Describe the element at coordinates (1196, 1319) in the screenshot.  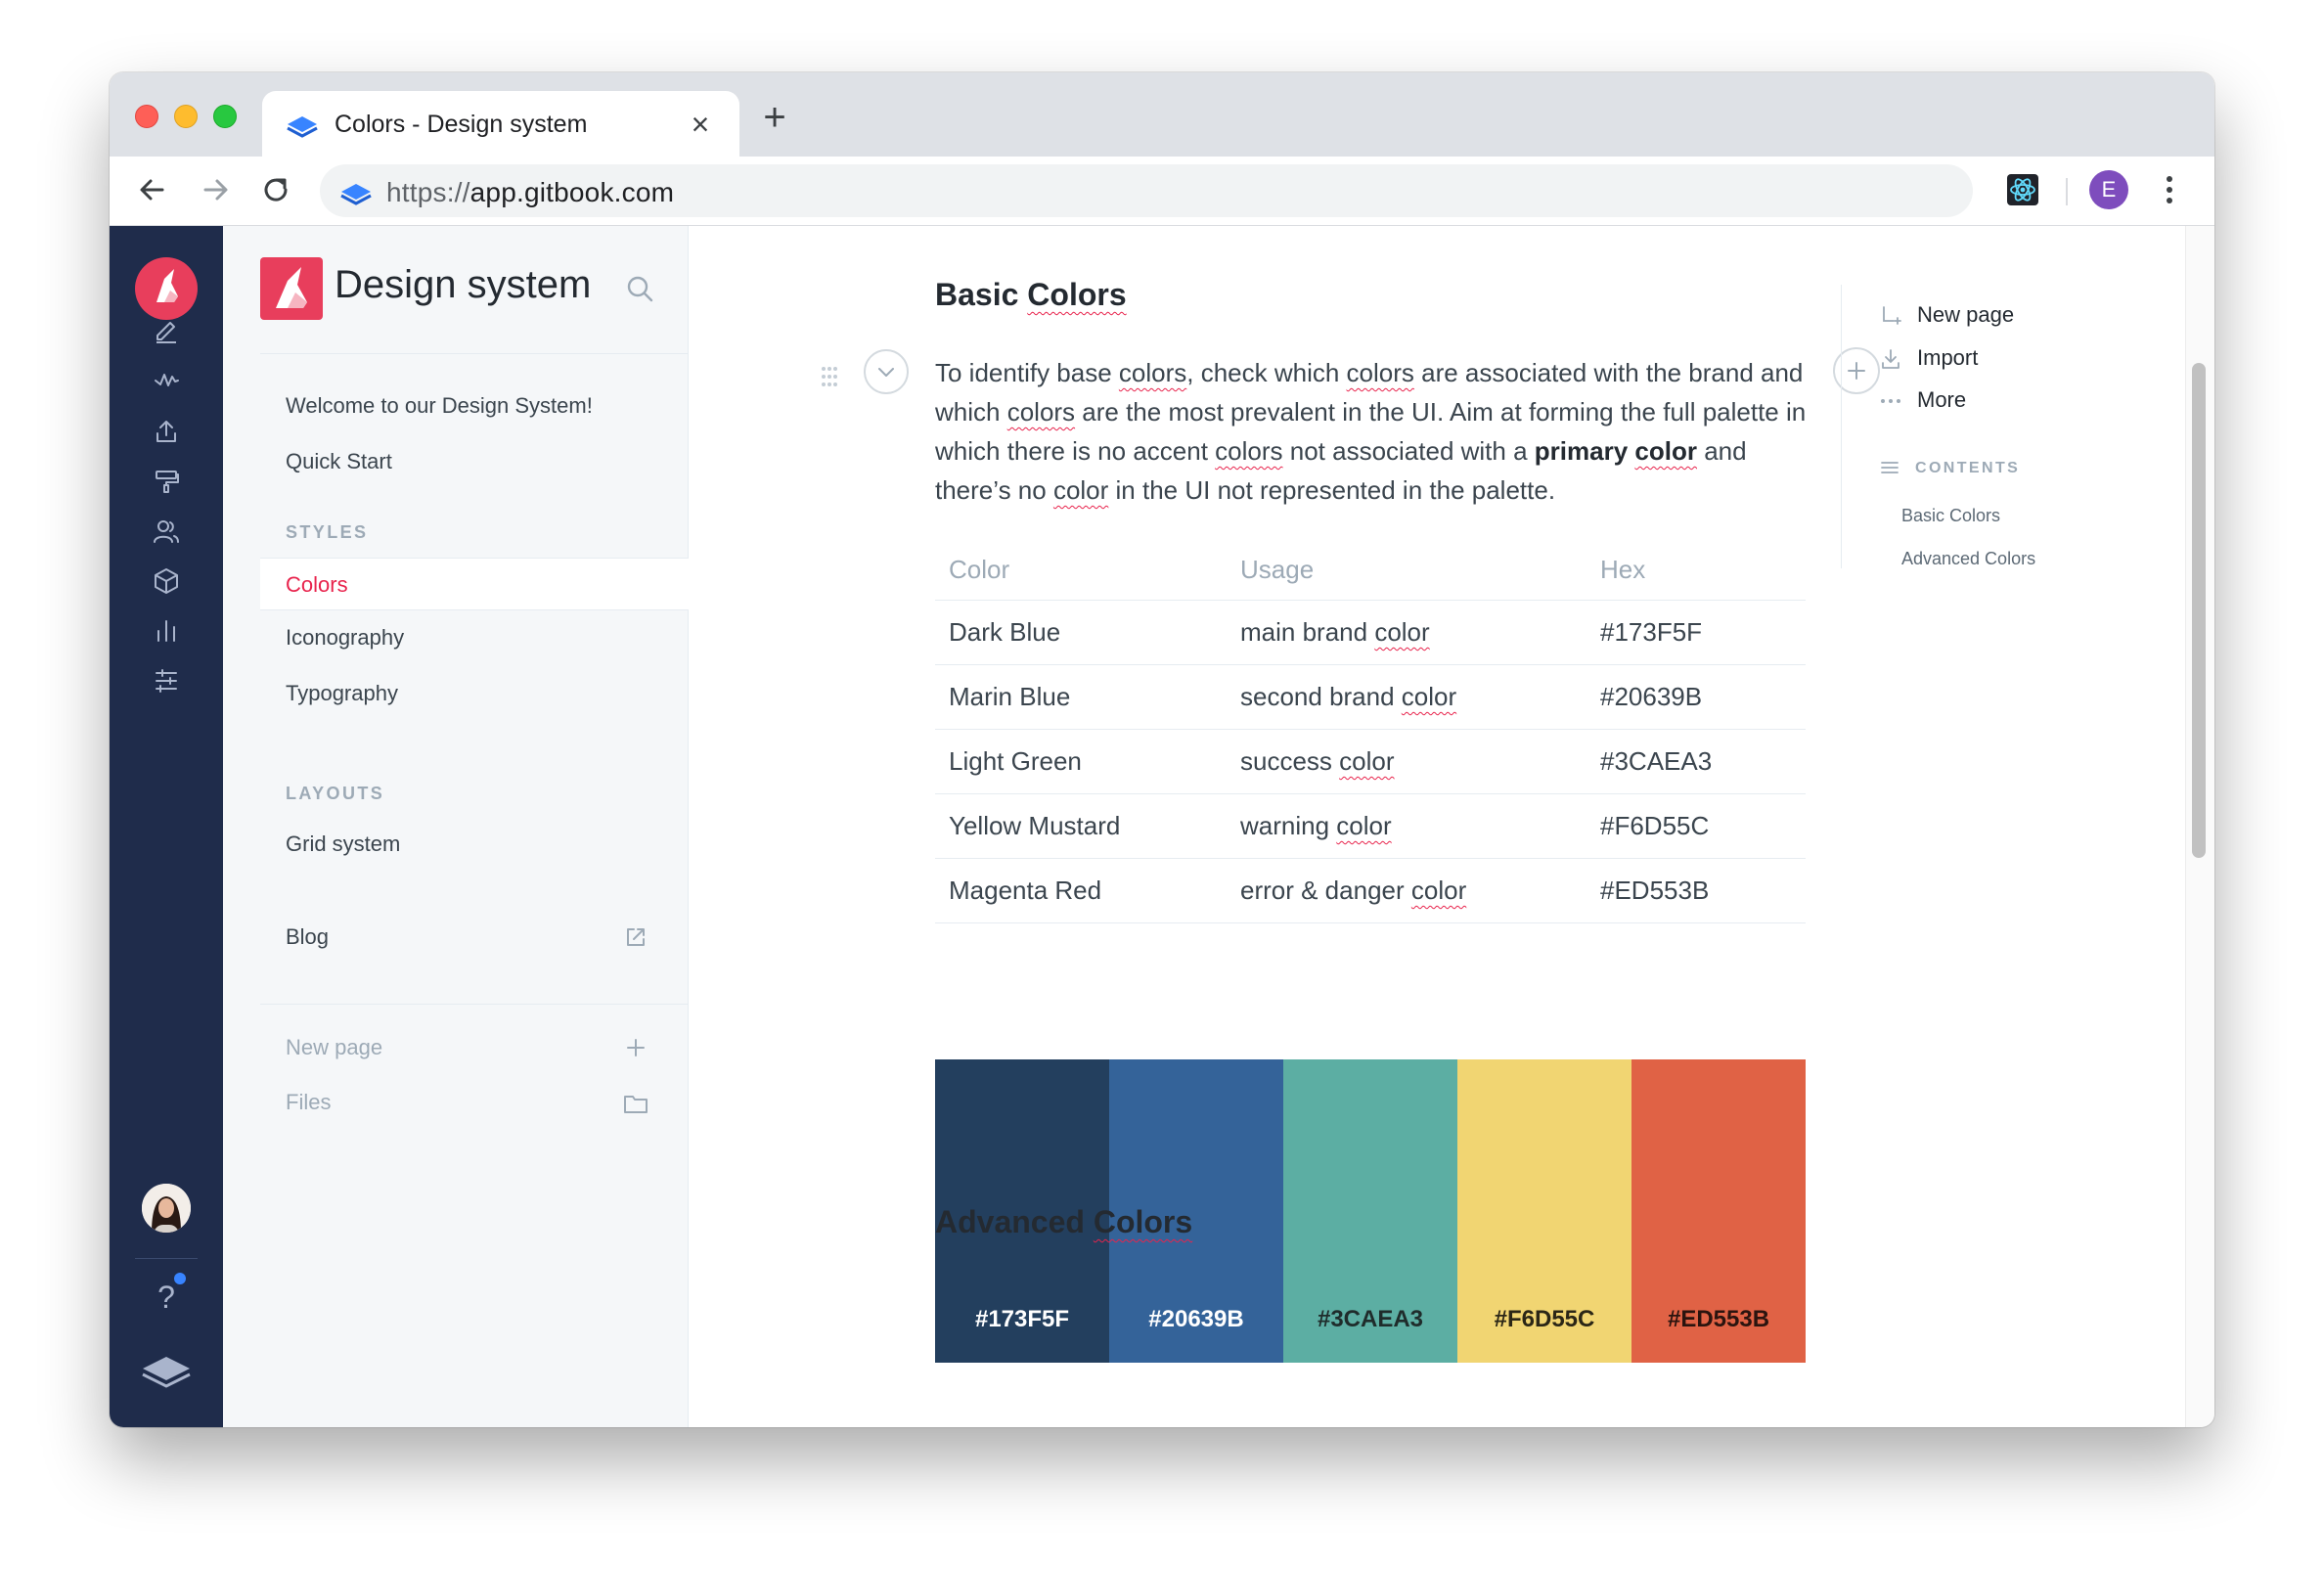
I see `swatch-label: #20639B` at that location.